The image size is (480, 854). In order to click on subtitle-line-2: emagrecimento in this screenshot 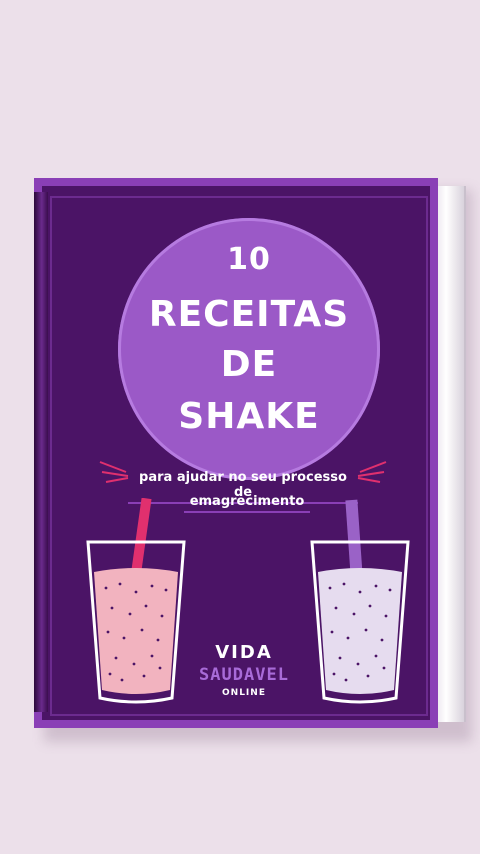, I will do `click(247, 503)`.